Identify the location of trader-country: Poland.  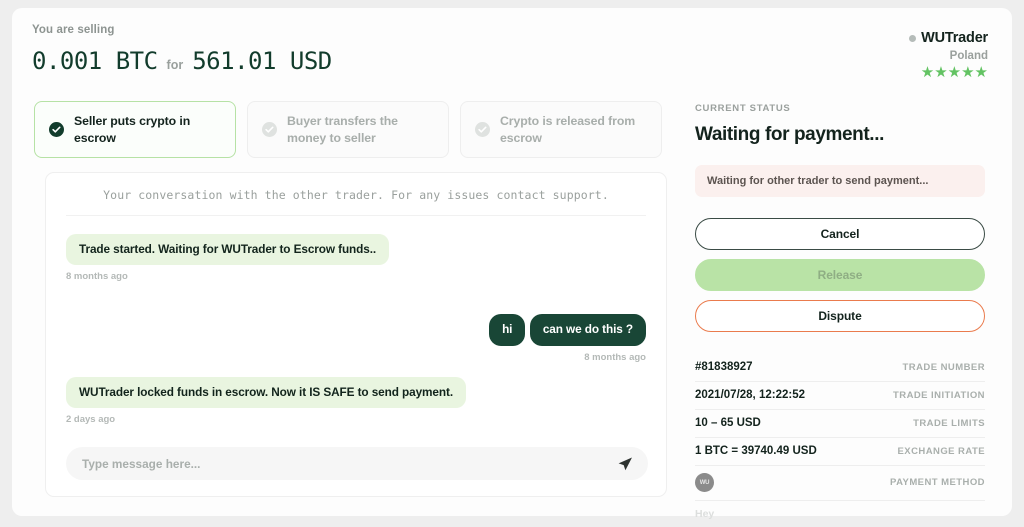
(968, 56).